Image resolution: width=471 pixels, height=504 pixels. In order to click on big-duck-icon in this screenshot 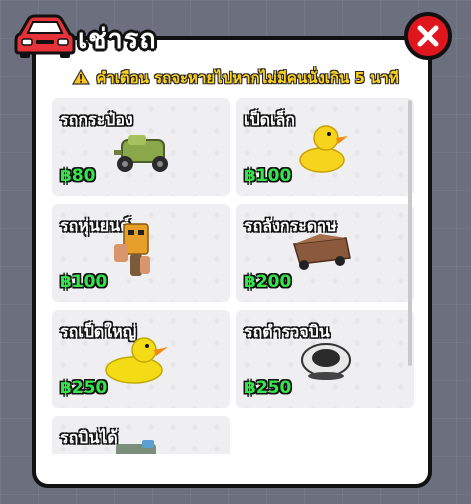, I will do `click(136, 360)`.